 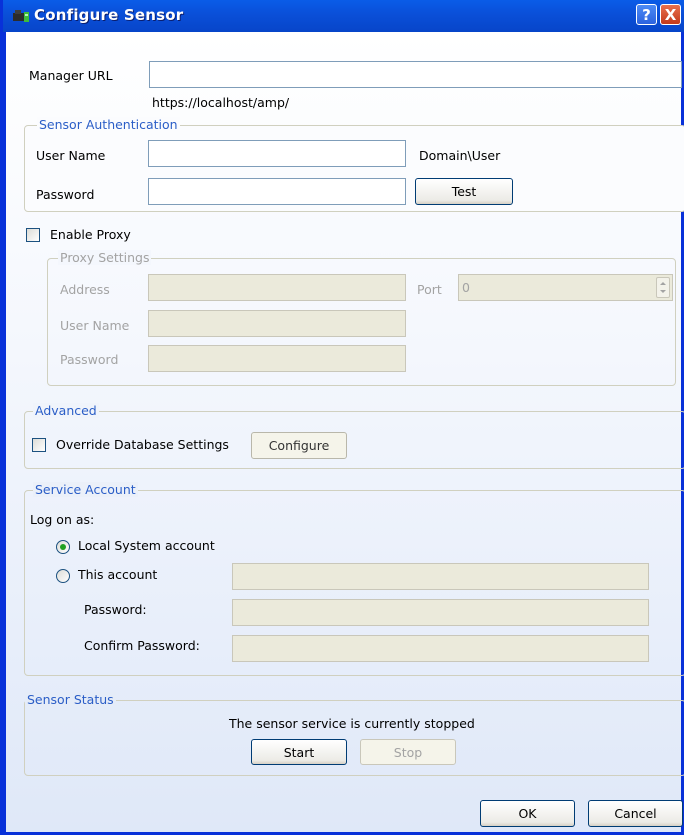 I want to click on confirm-password-input, so click(x=440, y=648).